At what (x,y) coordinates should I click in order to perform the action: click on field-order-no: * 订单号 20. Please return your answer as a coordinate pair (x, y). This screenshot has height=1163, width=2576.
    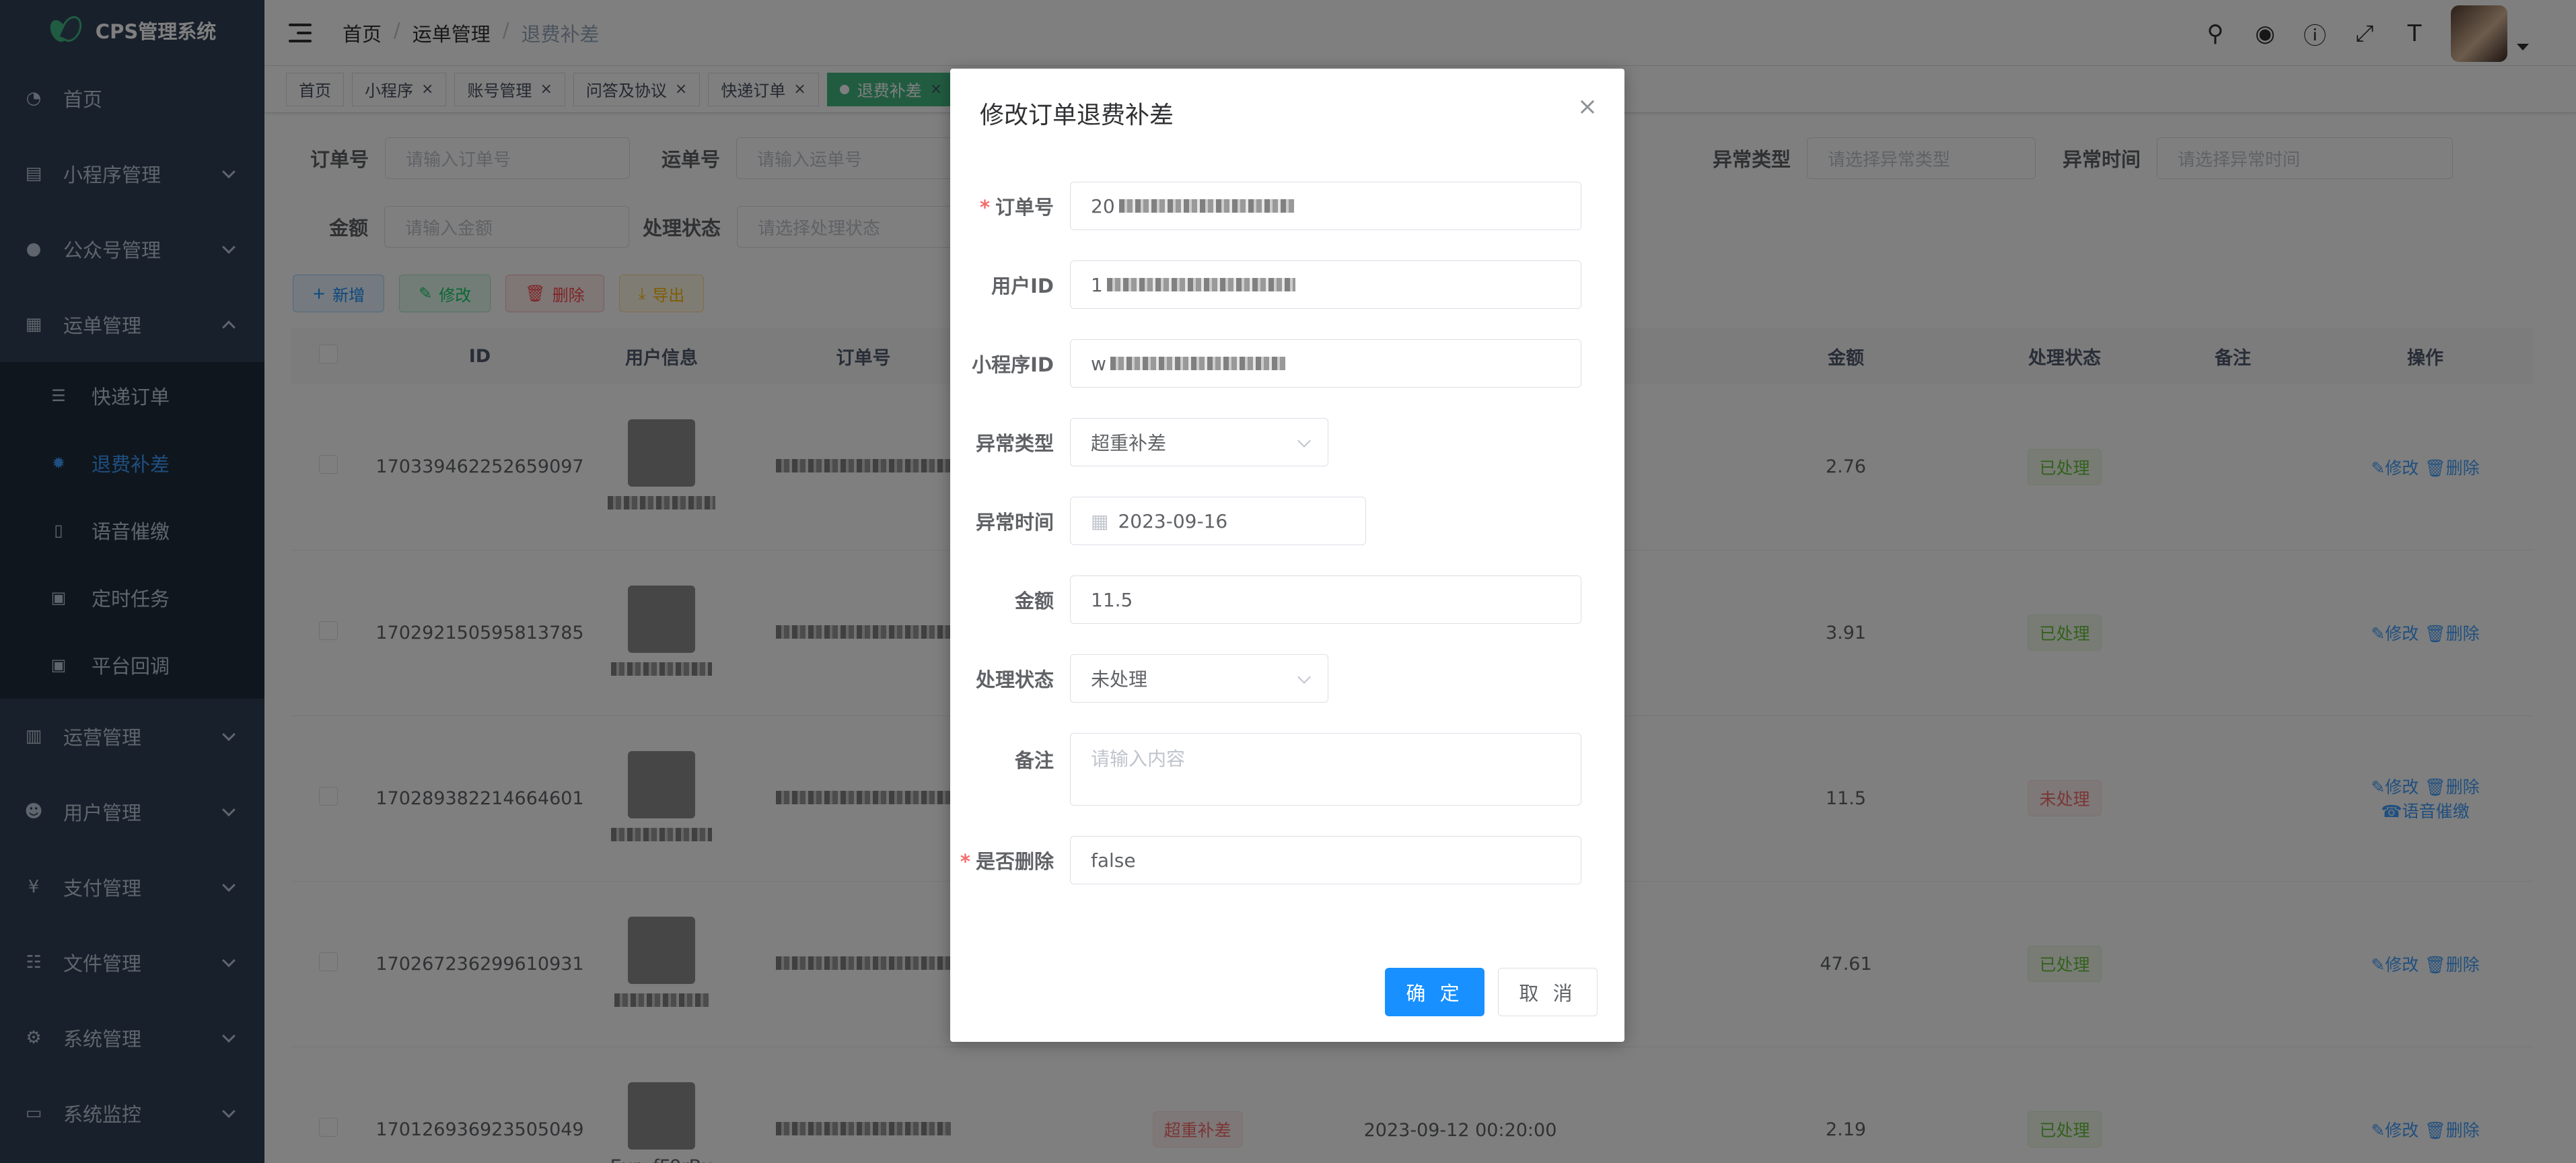
    Looking at the image, I should click on (1265, 206).